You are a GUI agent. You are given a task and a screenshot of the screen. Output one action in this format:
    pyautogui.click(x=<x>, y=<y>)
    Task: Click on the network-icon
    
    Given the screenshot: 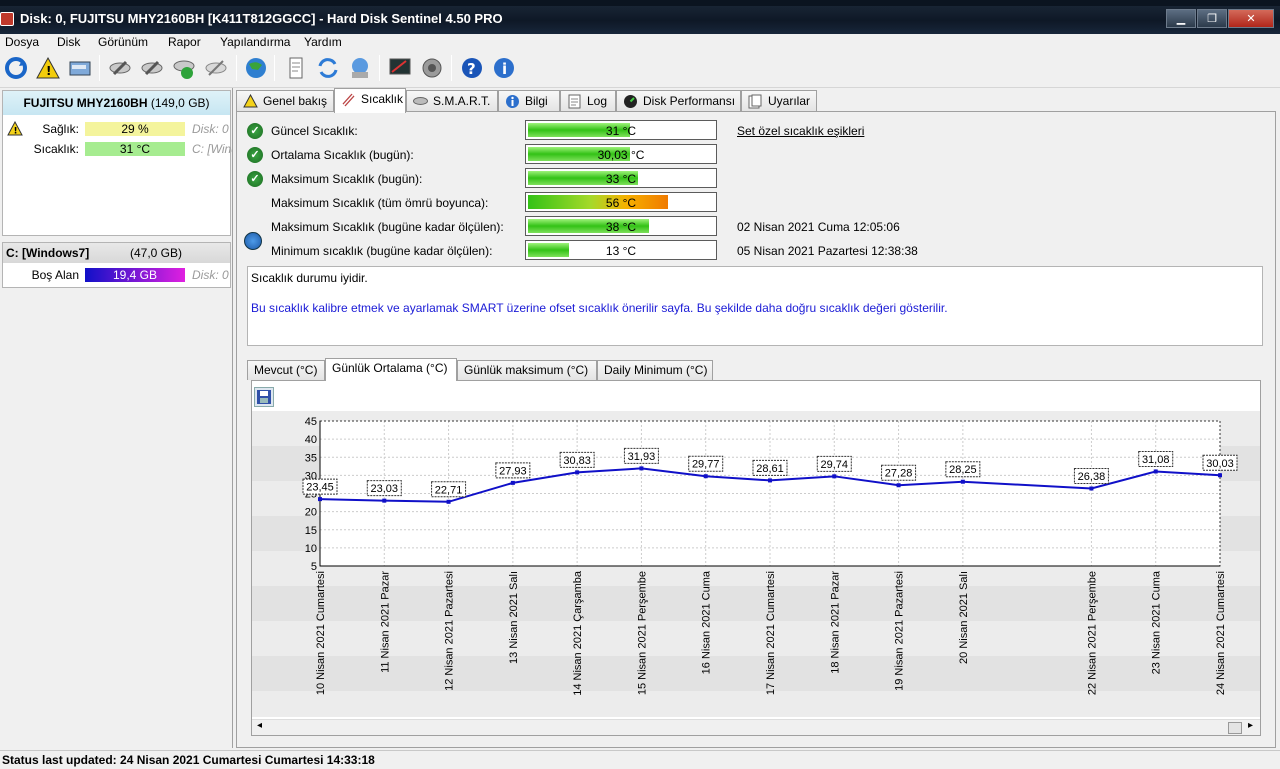 What is the action you would take?
    pyautogui.click(x=360, y=68)
    